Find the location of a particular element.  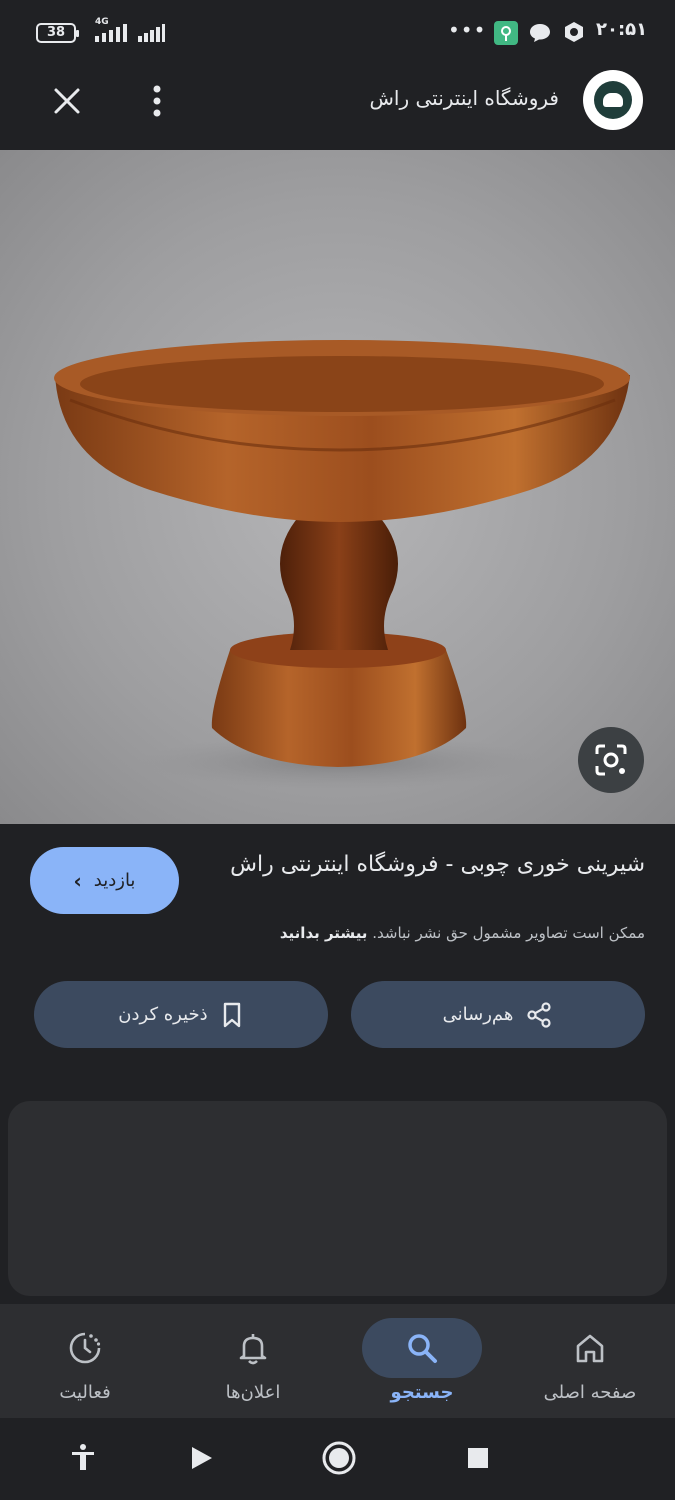

nav-item-activity: فعالیت is located at coordinates (85, 1362).